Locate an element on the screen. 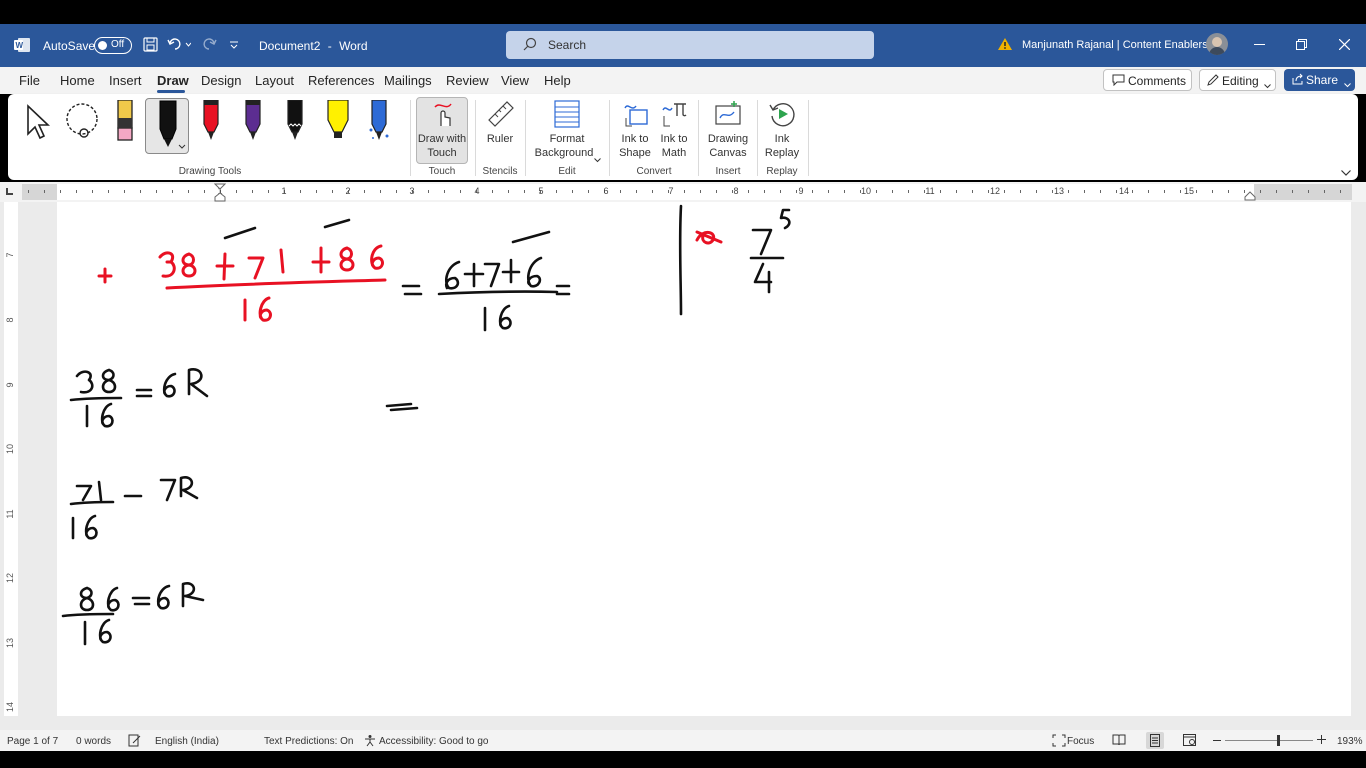 This screenshot has width=1366, height=768. share-button: Share is located at coordinates (1319, 80).